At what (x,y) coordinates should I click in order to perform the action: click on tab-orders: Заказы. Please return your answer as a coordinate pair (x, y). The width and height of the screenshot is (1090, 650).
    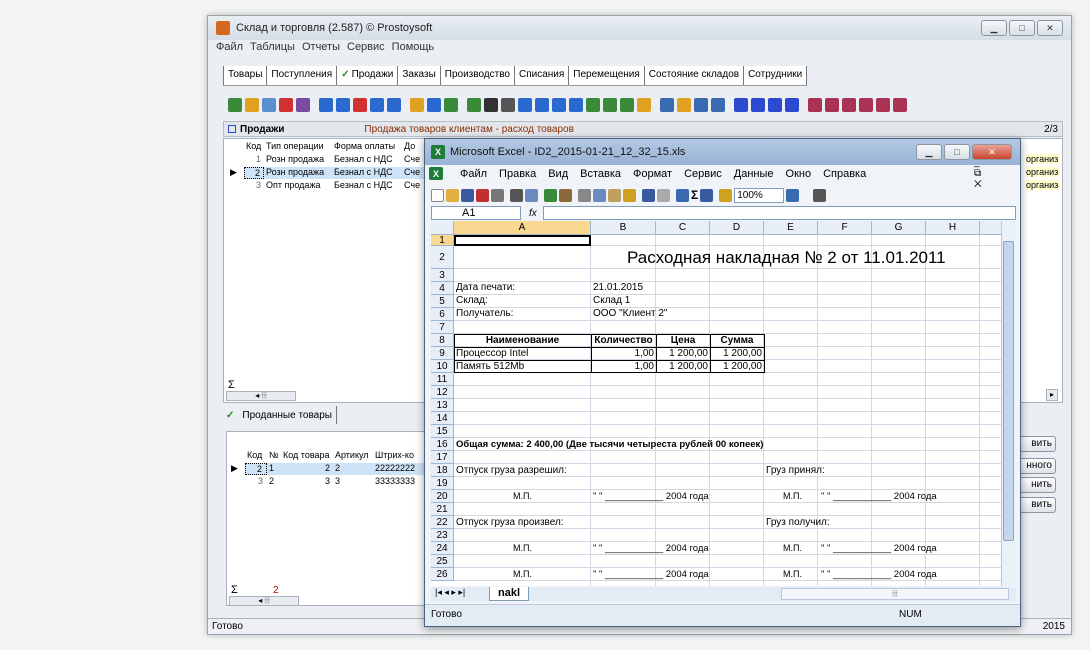
    Looking at the image, I should click on (419, 75).